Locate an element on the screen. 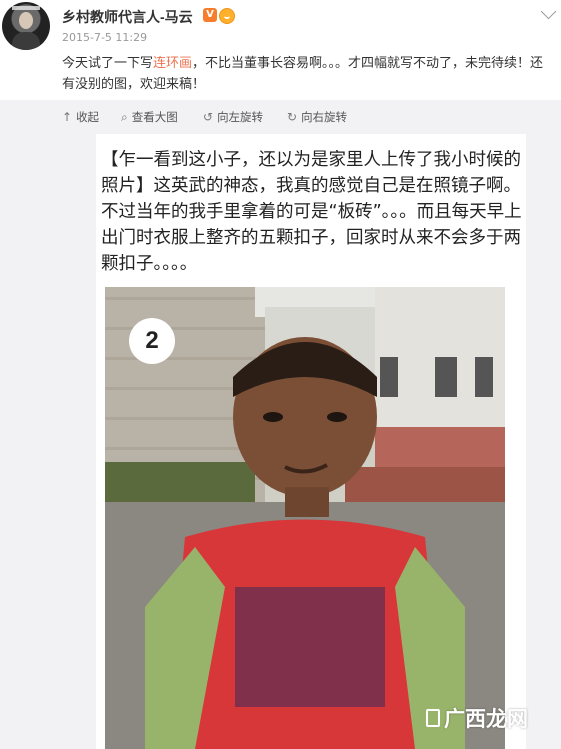 The width and height of the screenshot is (561, 749). chevron-down-icon is located at coordinates (549, 12).